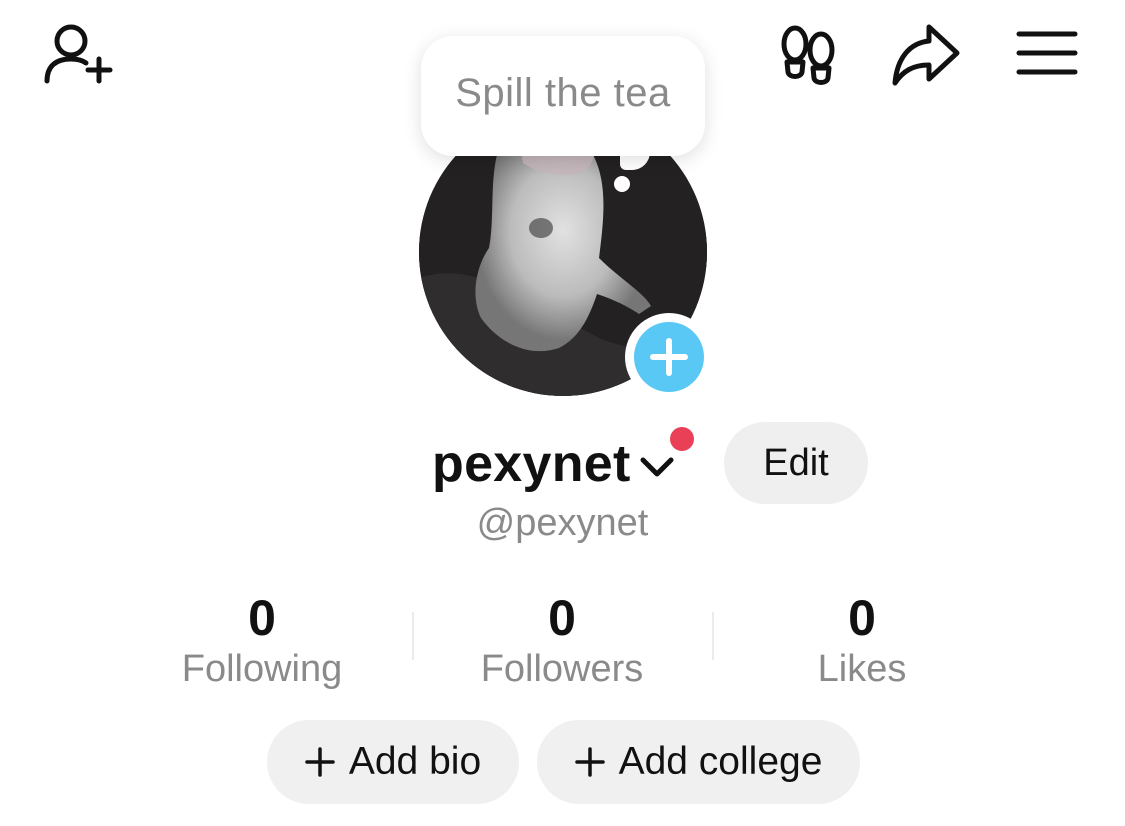 This screenshot has height=826, width=1125. I want to click on add-friend-button, so click(78, 54).